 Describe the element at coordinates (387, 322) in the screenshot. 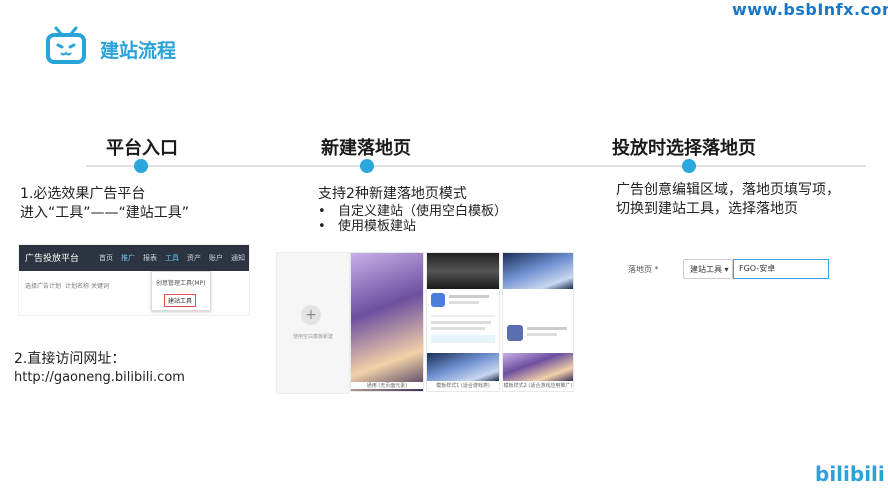

I see `template-card-1: 通用 (无页面元素)` at that location.